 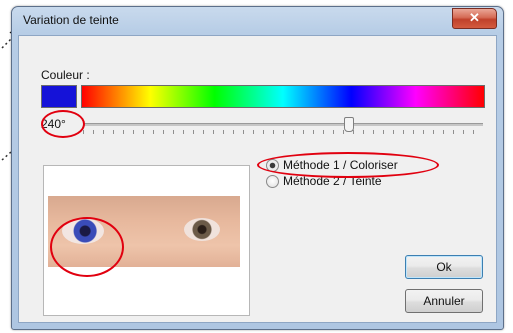 I want to click on close-button: ✕, so click(x=474, y=18).